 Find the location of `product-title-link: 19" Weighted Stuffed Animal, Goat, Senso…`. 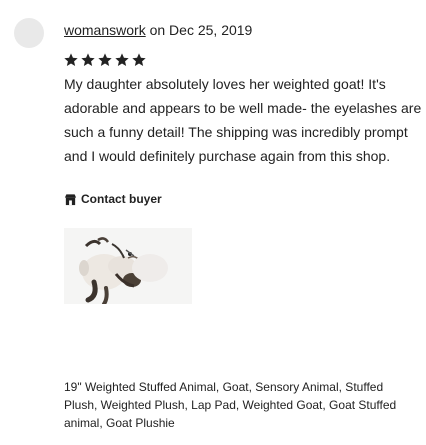

product-title-link: 19" Weighted Stuffed Animal, Goat, Senso… is located at coordinates (240, 405).